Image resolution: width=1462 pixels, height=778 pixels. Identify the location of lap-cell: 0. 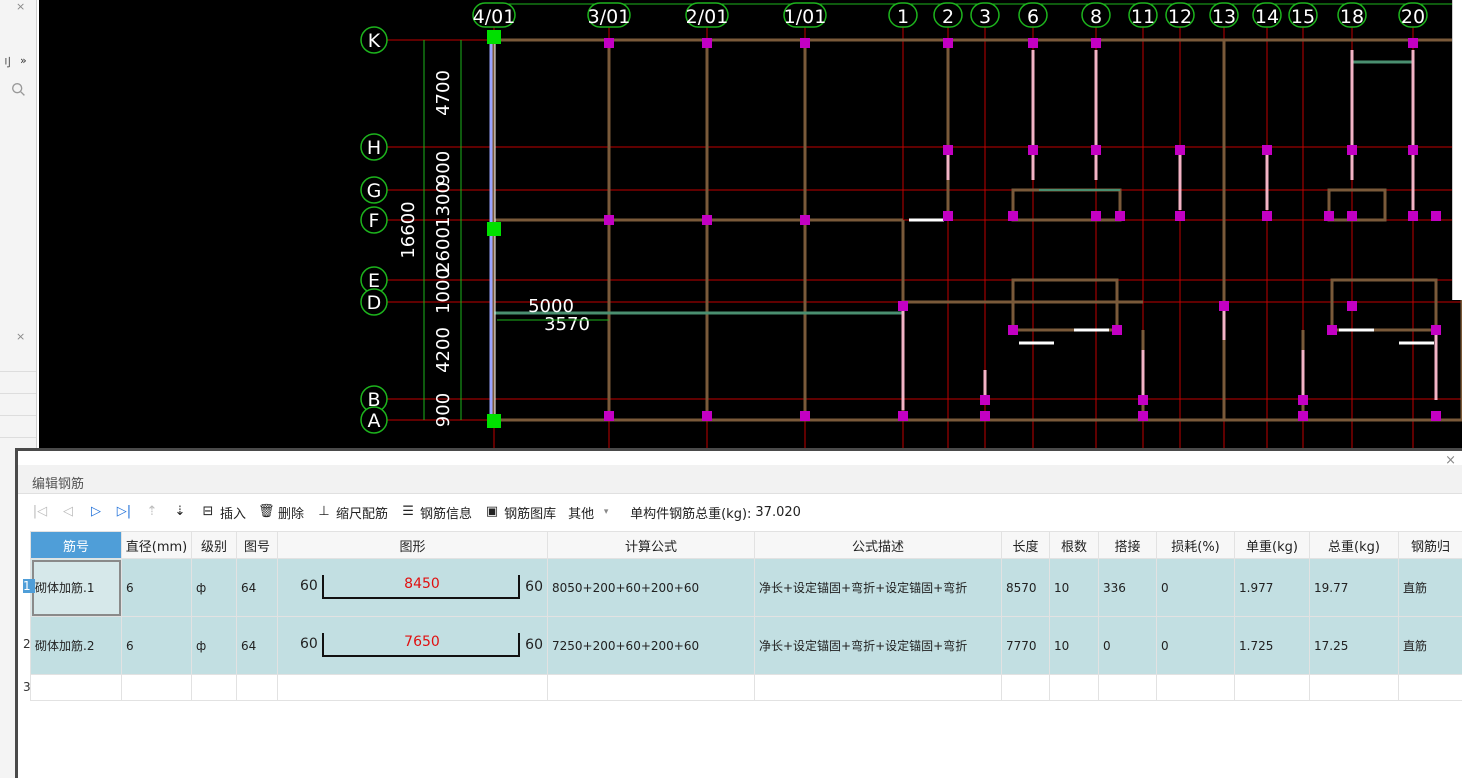
(1127, 645).